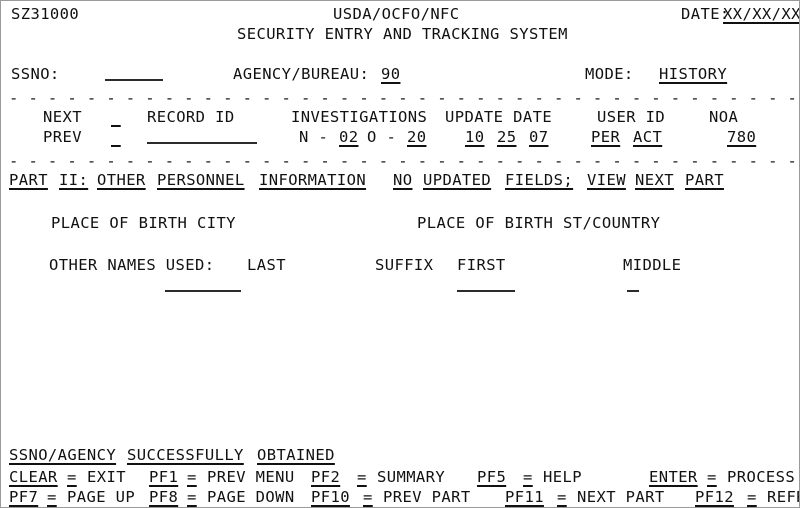 The image size is (800, 508). I want to click on user-id-act: ACT, so click(647, 137).